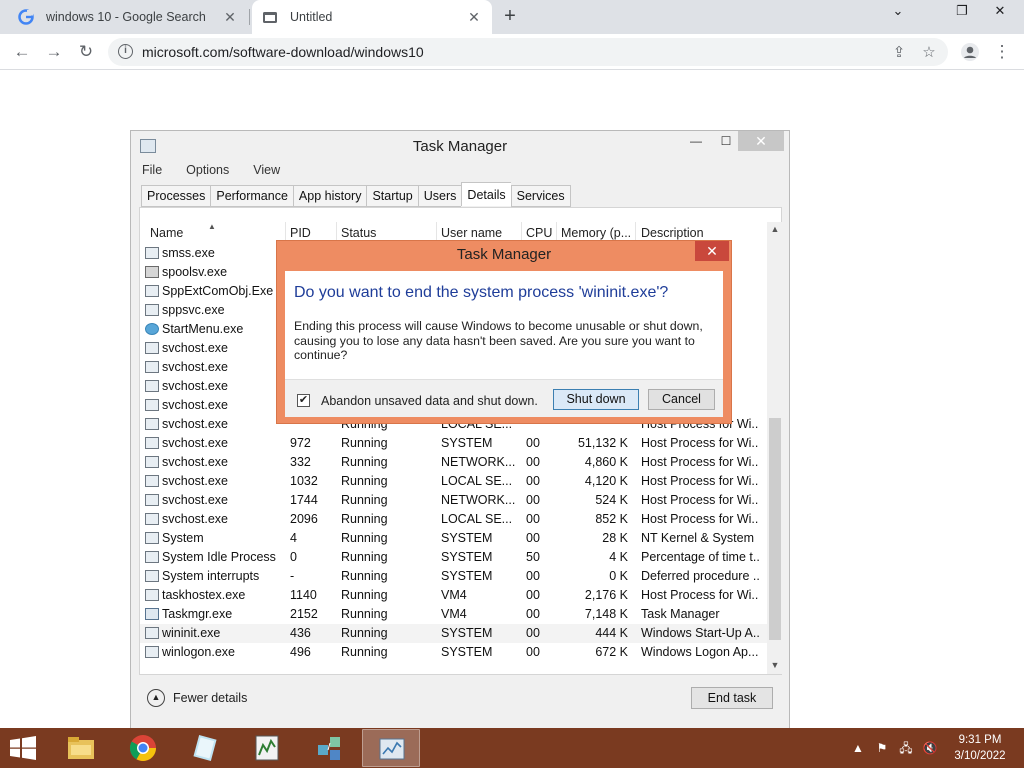  What do you see at coordinates (618, 557) in the screenshot?
I see `cell-mem: 4 K` at bounding box center [618, 557].